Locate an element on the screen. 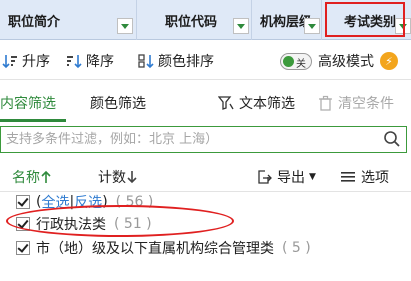  name-header-label: 名称 is located at coordinates (26, 178).